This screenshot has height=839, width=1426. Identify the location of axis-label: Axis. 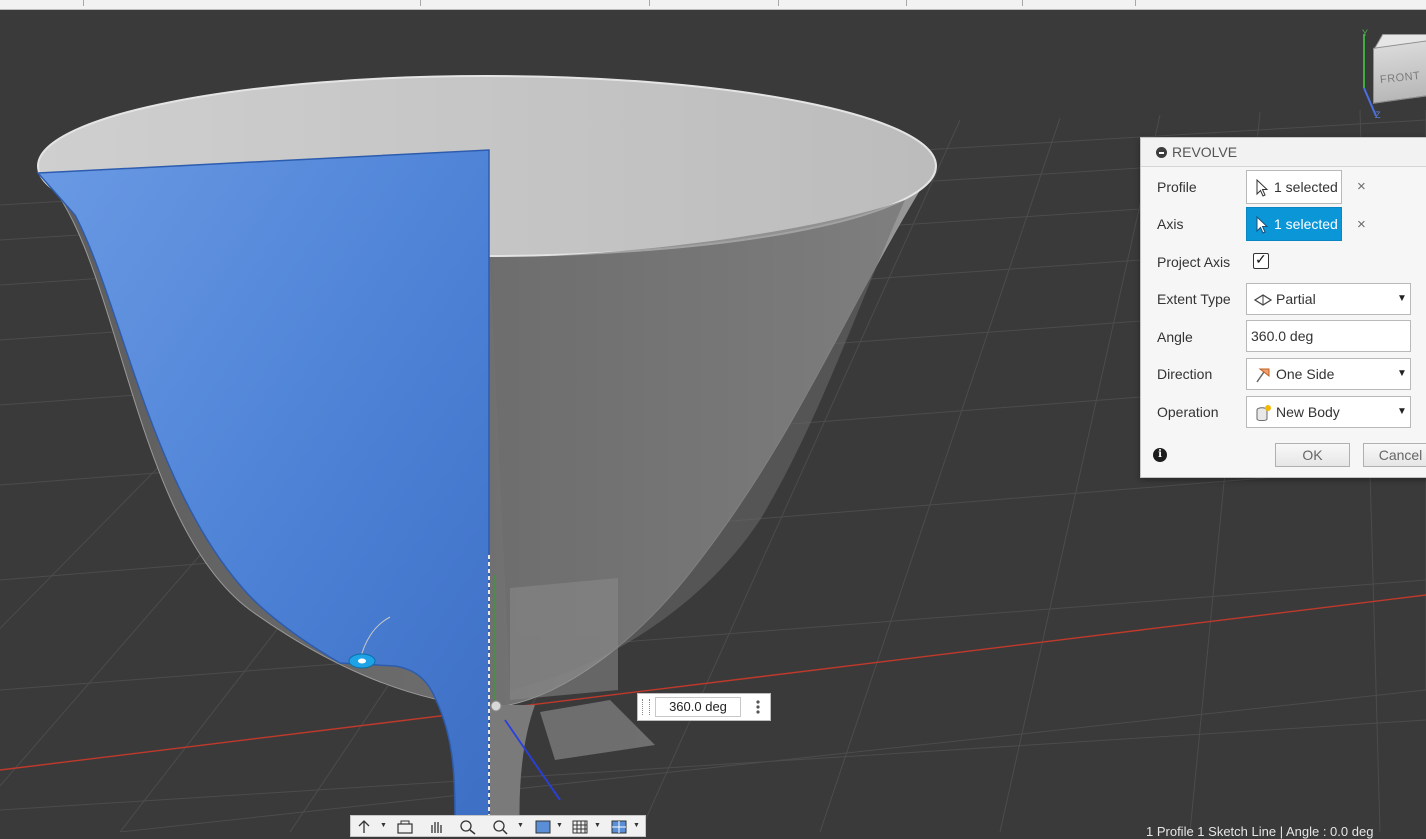
(1170, 224).